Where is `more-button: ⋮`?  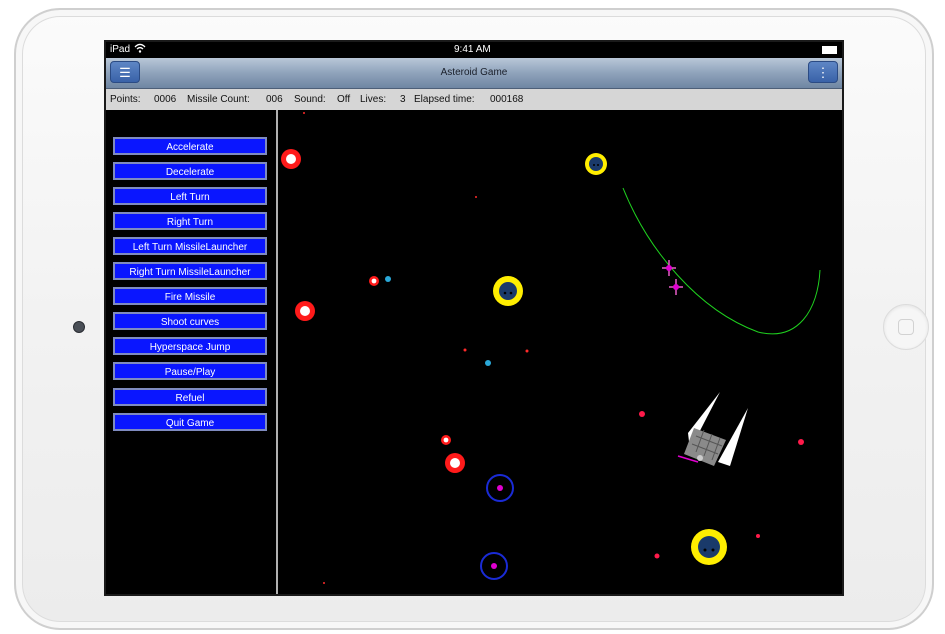 more-button: ⋮ is located at coordinates (823, 72).